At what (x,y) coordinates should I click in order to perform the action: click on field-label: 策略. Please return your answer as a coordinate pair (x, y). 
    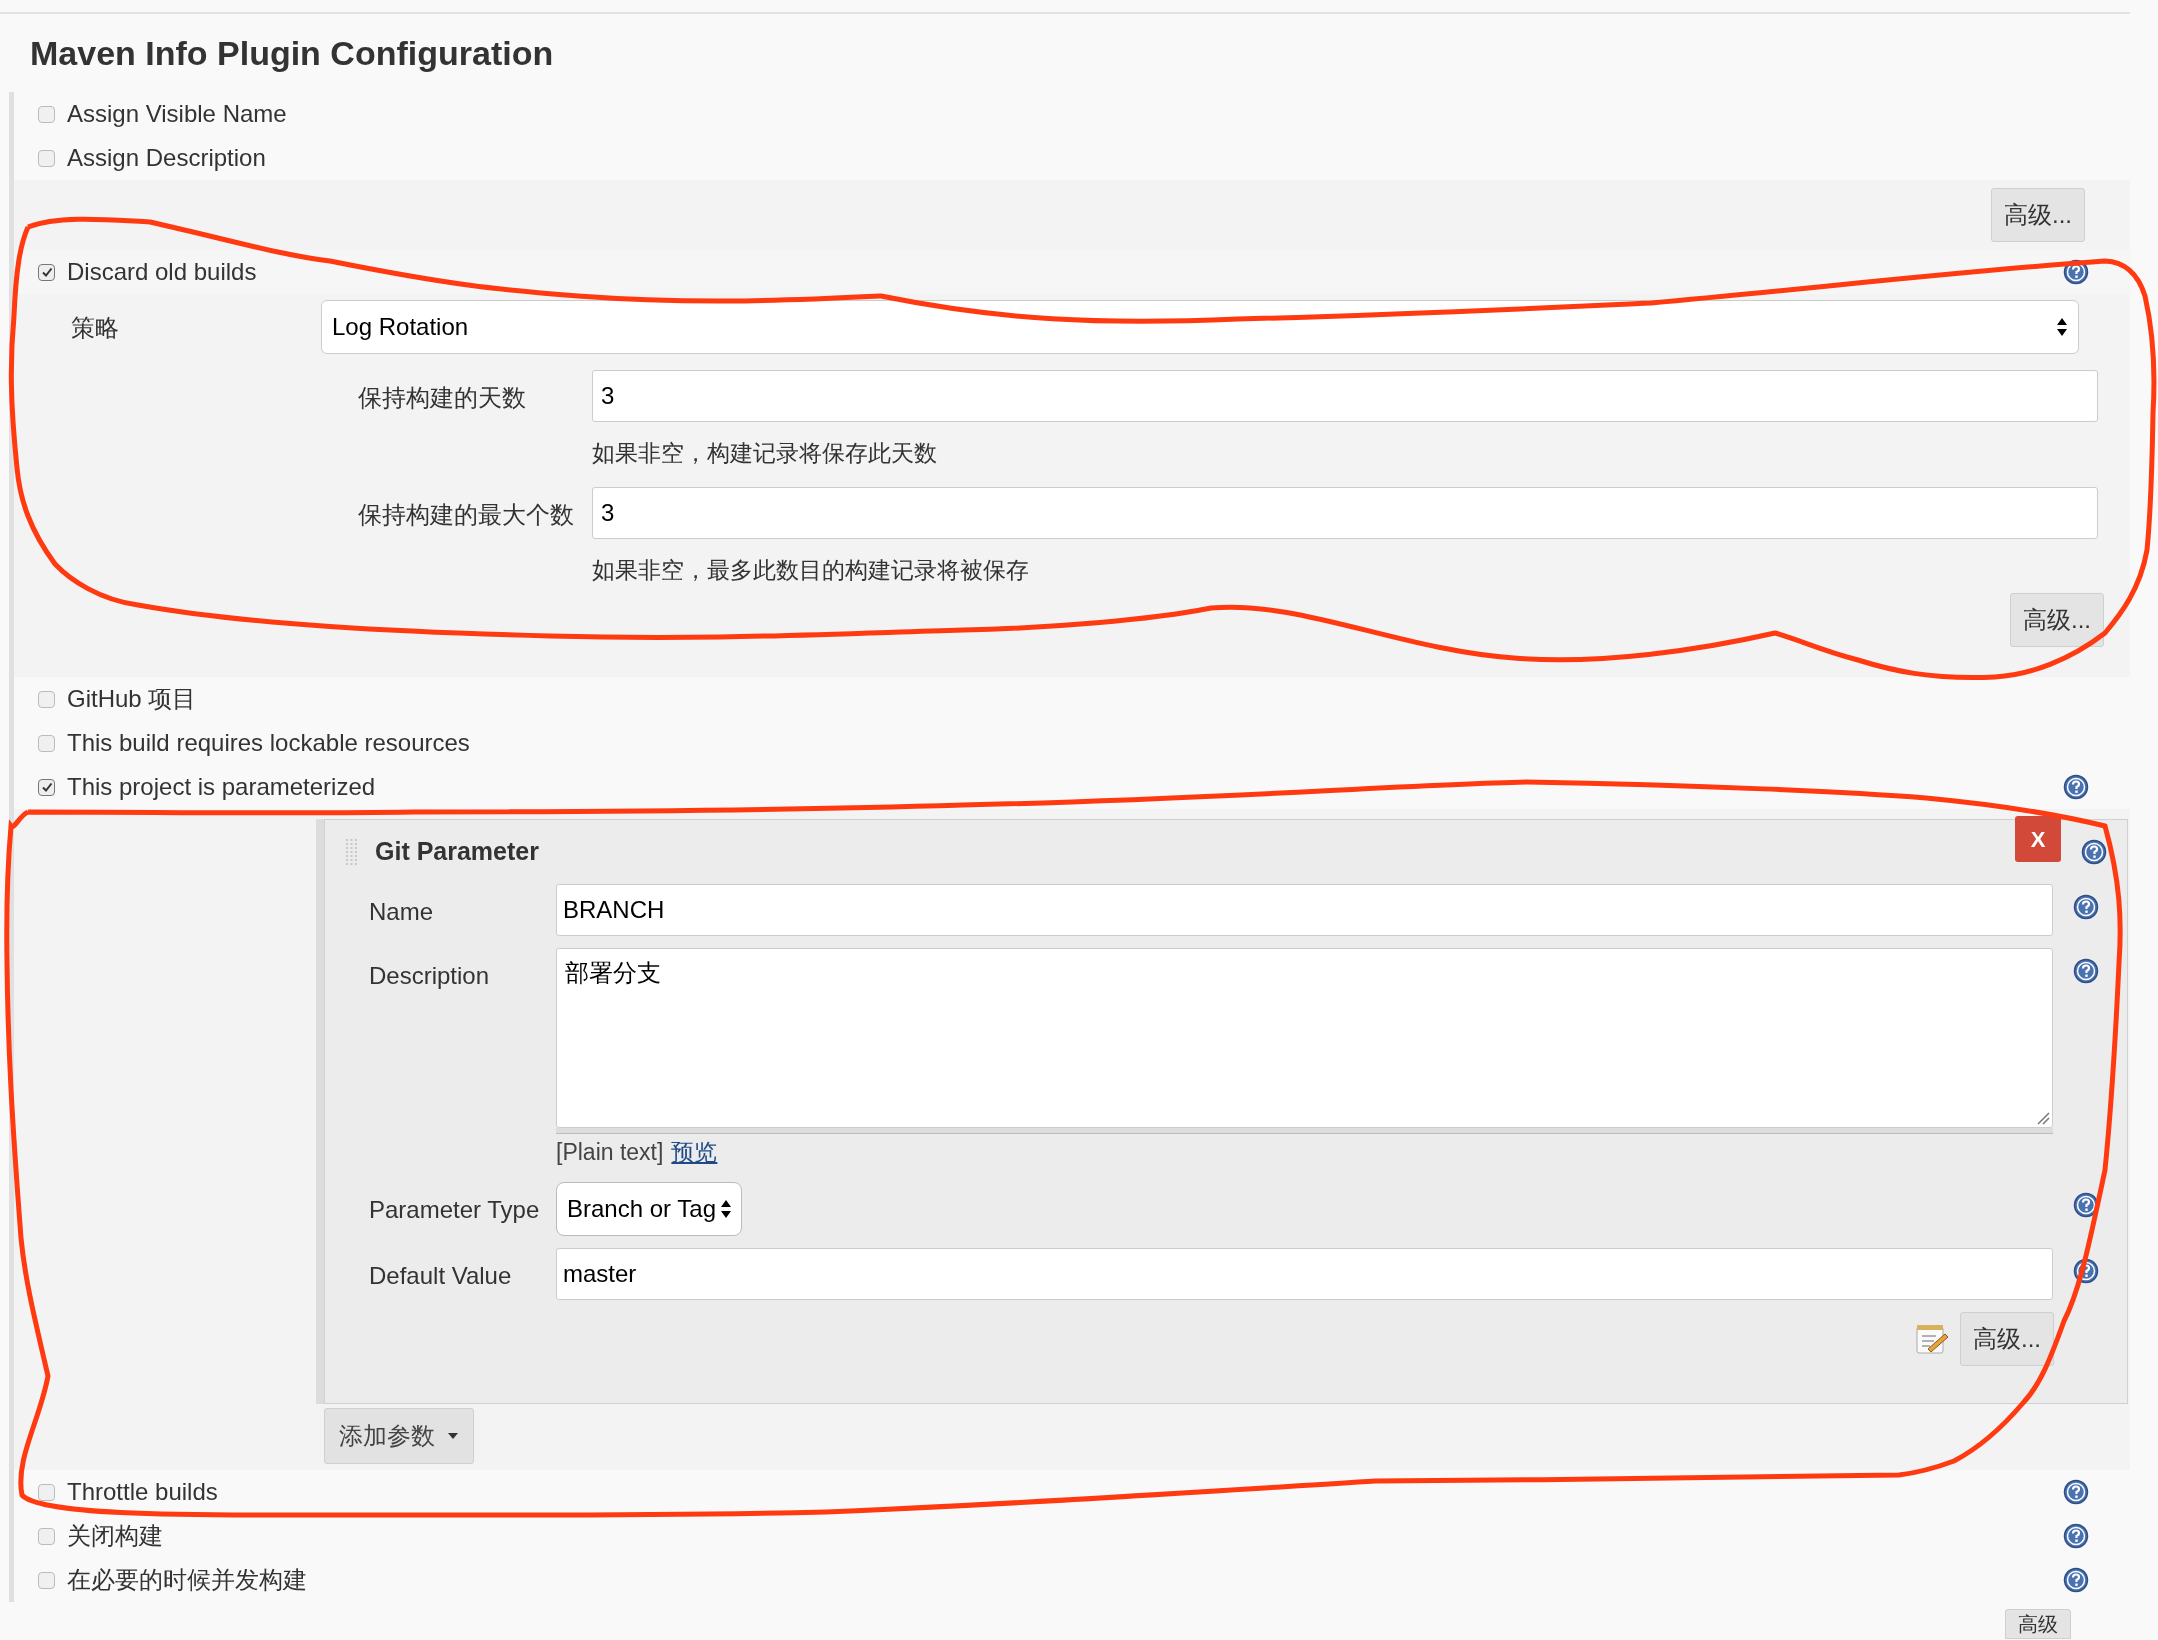
    Looking at the image, I should click on (95, 328).